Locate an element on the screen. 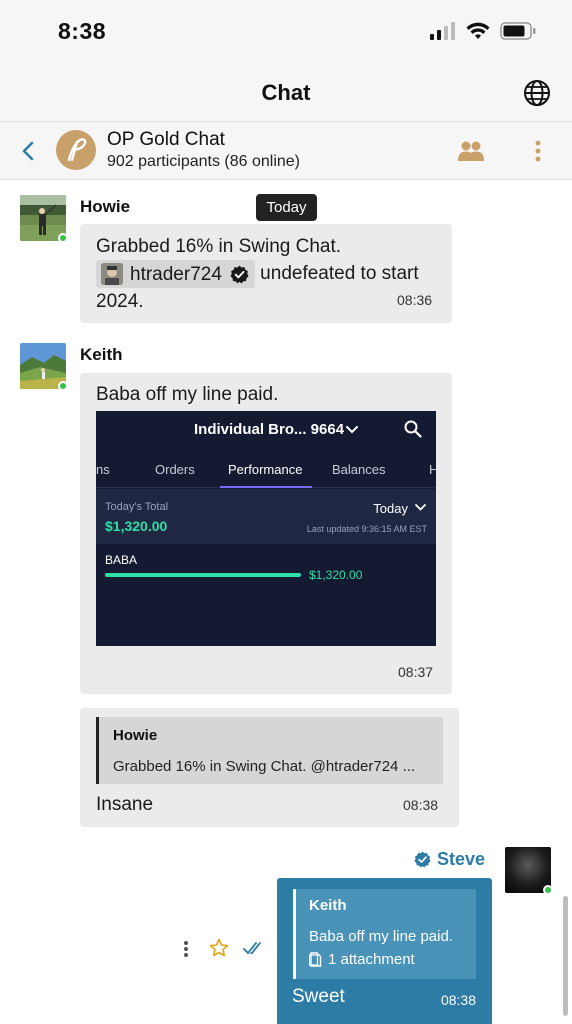 The width and height of the screenshot is (572, 1024). own-sender-name: Steve is located at coordinates (449, 859).